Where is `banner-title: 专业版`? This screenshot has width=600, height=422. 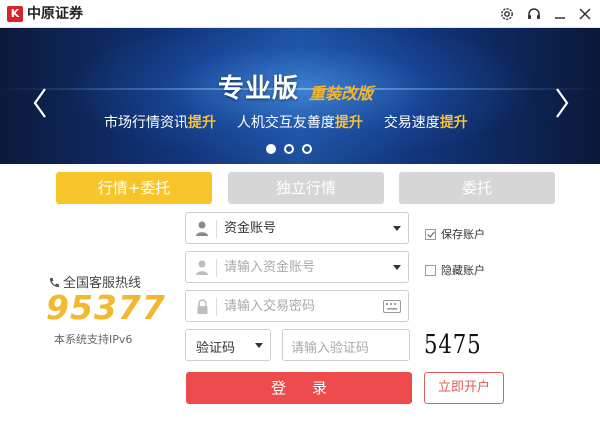
banner-title: 专业版 is located at coordinates (259, 89).